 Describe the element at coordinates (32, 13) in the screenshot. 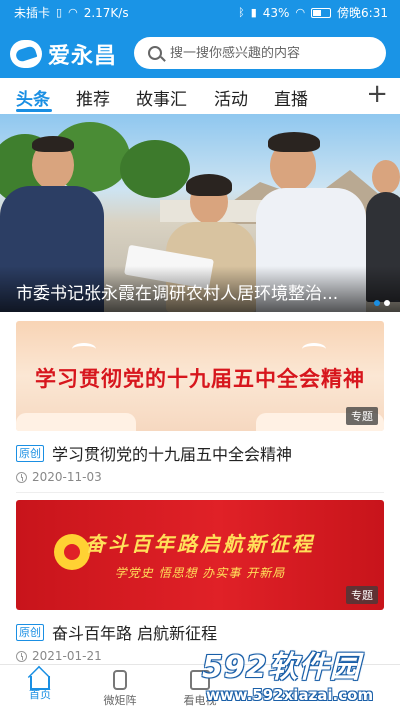

I see `carrier-text: 未插卡` at that location.